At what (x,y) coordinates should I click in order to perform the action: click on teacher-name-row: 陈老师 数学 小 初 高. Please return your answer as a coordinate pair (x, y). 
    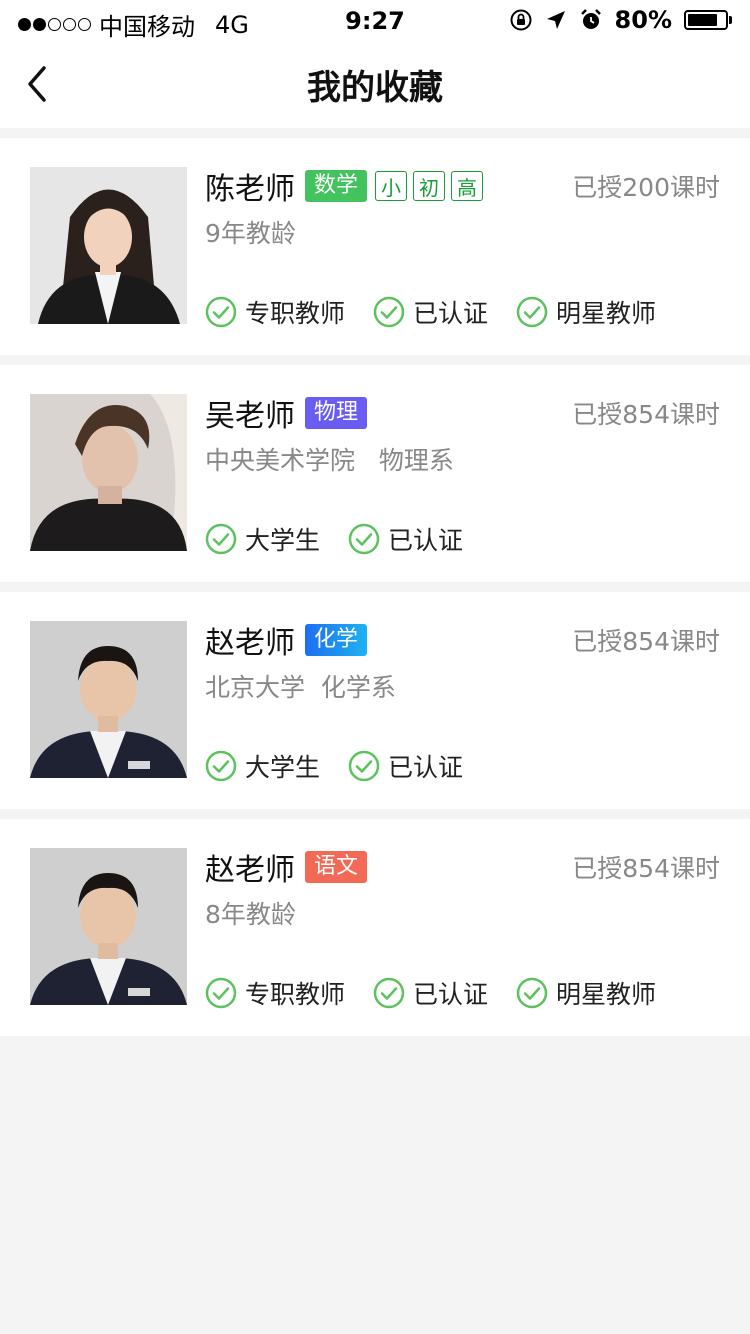
    Looking at the image, I should click on (347, 186).